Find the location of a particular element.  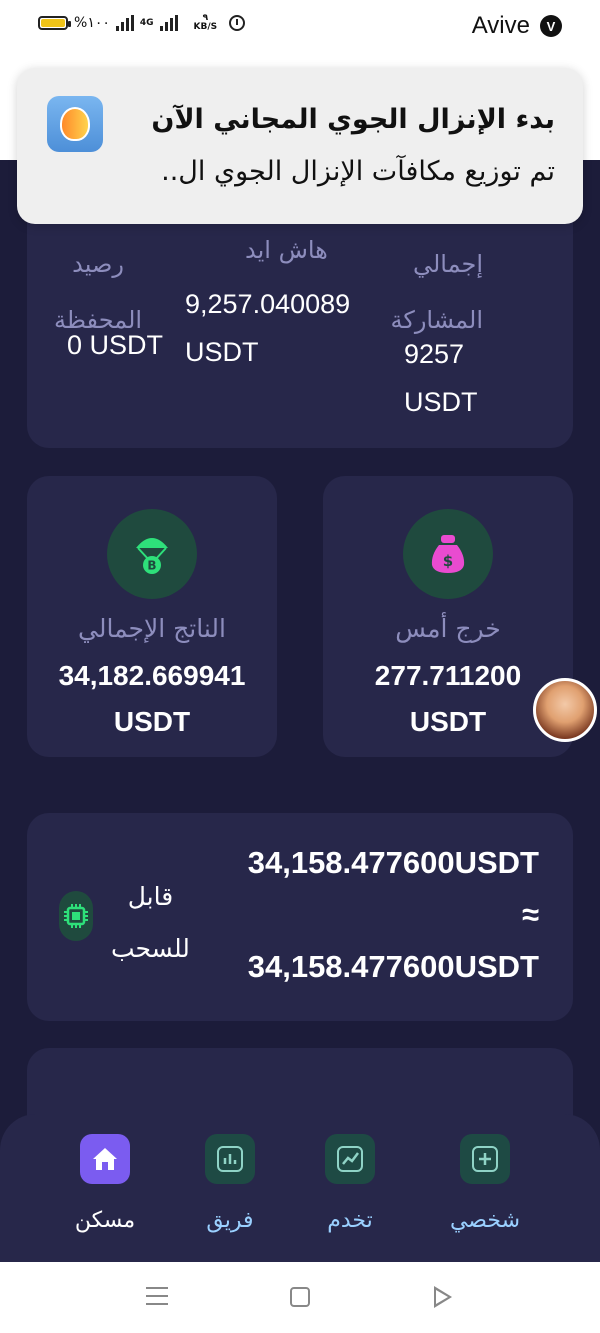

hot-air-balloon-icon is located at coordinates (75, 124).